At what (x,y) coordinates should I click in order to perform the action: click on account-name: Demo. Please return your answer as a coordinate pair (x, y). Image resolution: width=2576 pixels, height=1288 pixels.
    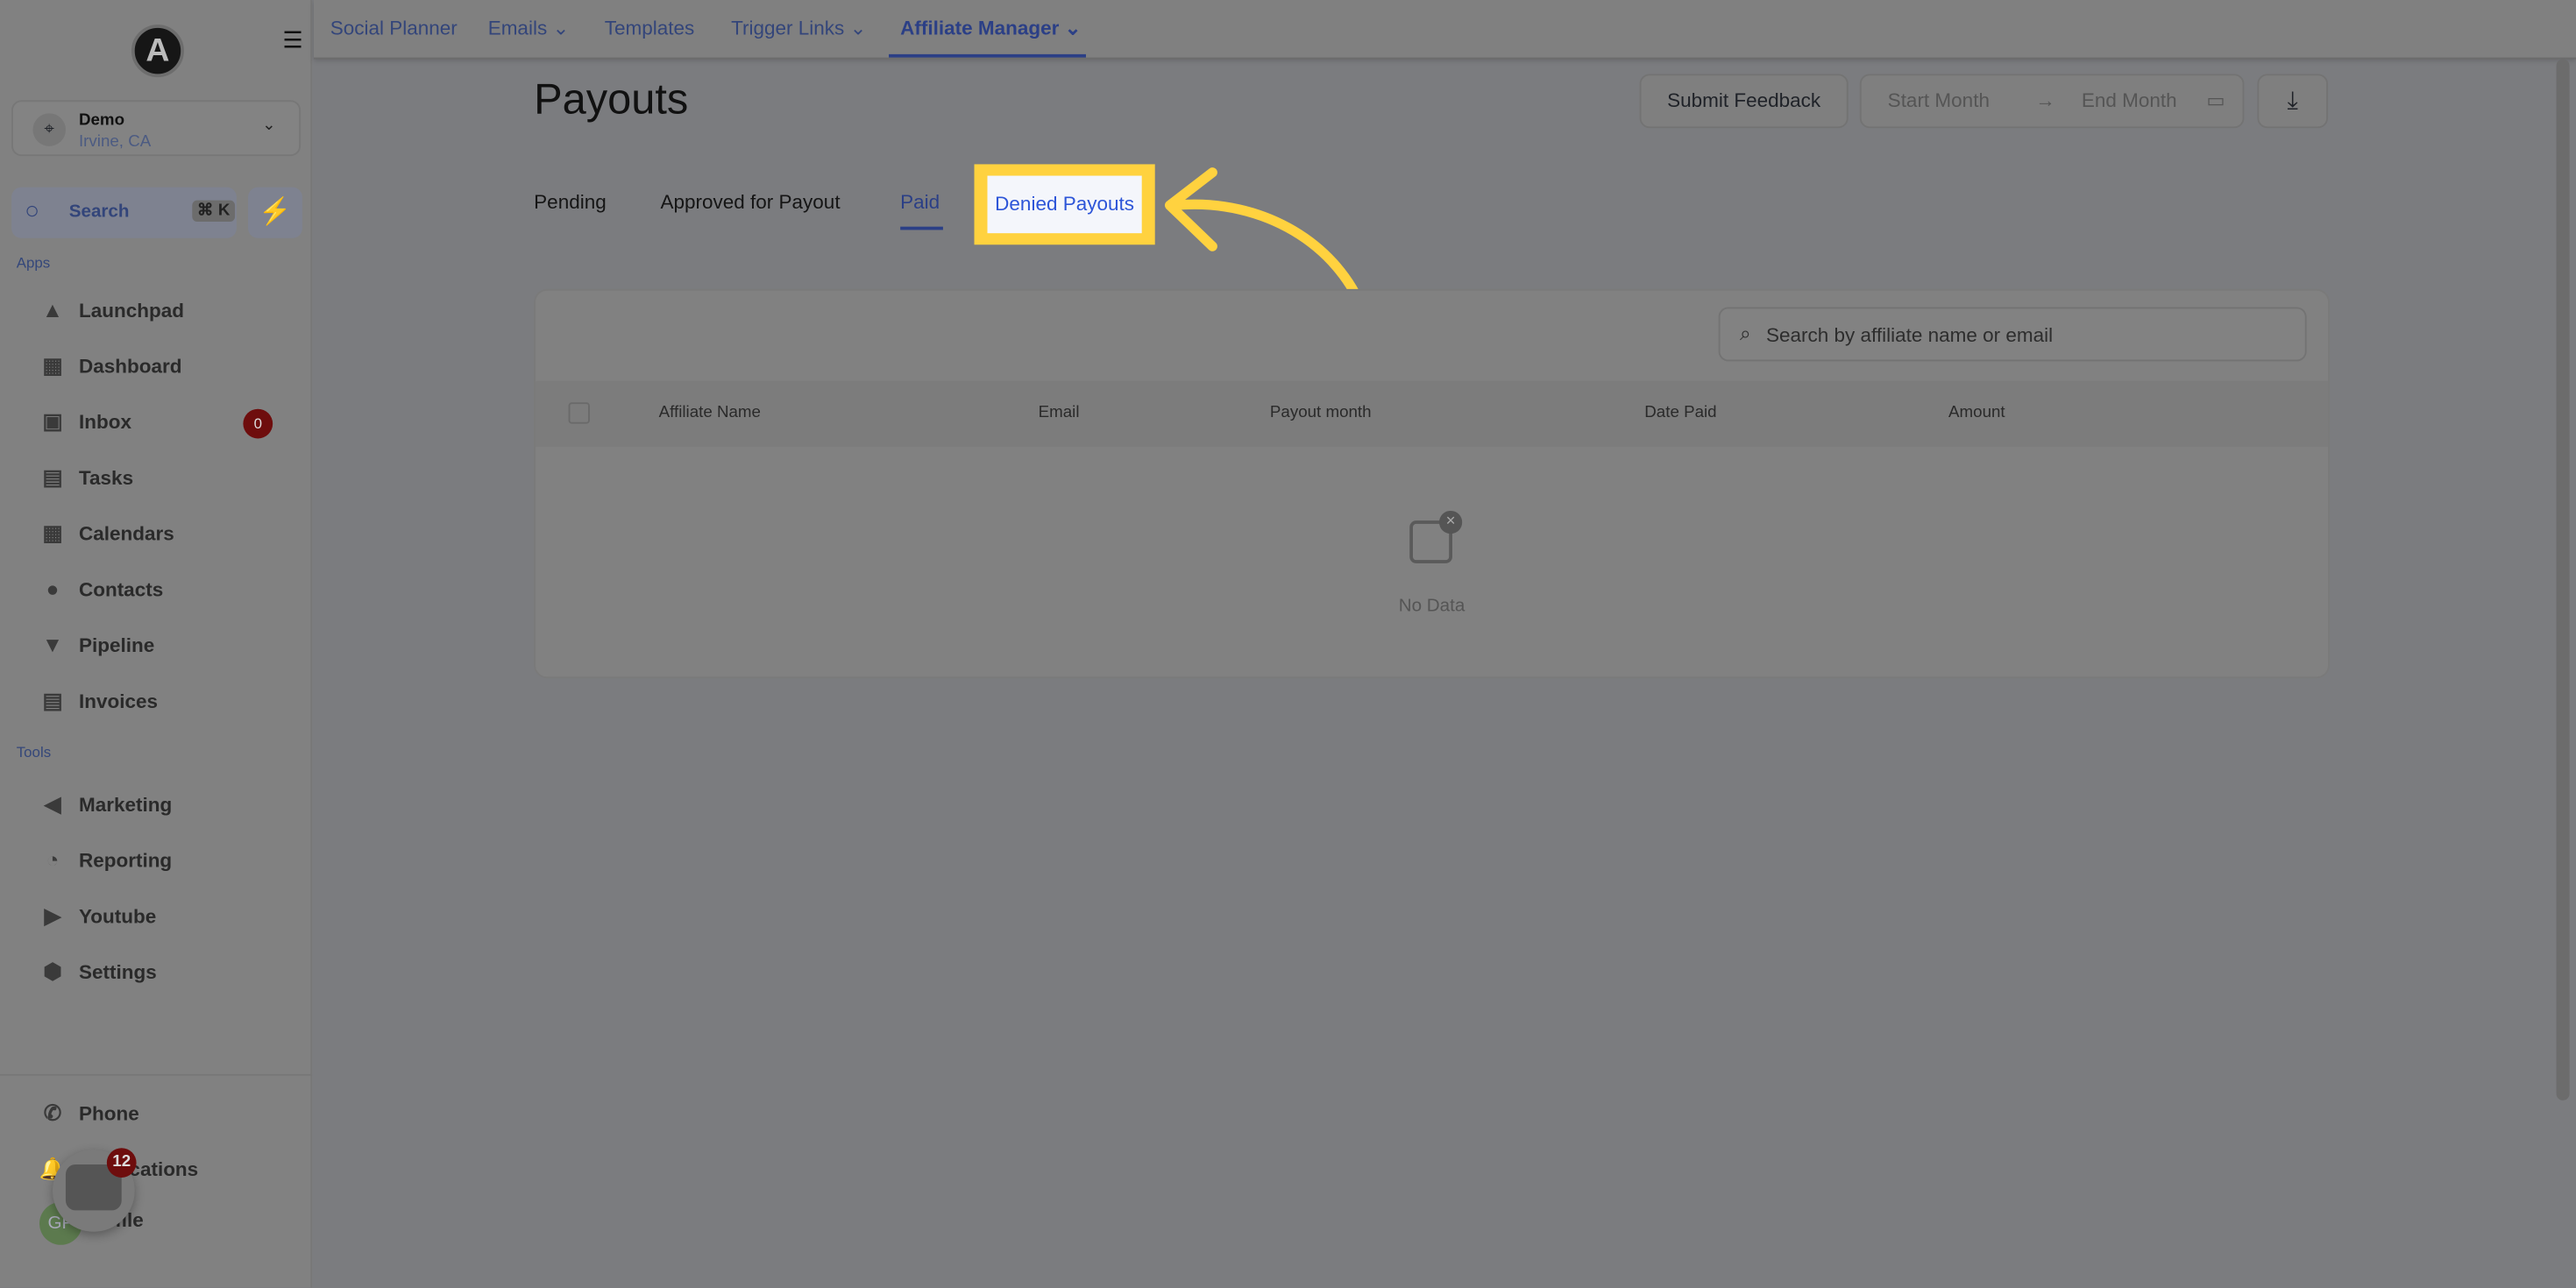
    Looking at the image, I should click on (101, 121).